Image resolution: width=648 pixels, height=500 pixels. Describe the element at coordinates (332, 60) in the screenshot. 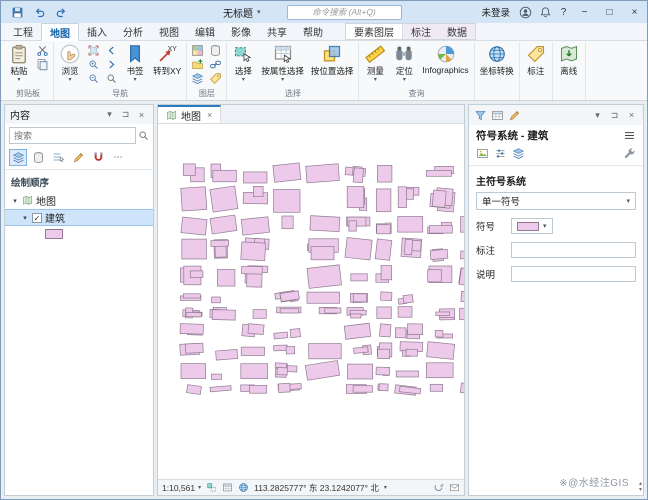

I see `select-by-location-button: 按位置选择` at that location.